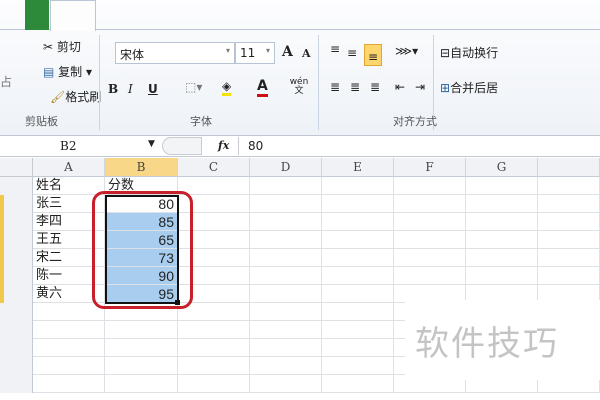 The height and width of the screenshot is (400, 600). What do you see at coordinates (75, 96) in the screenshot?
I see `format-painter-button: 🖌格式刷` at bounding box center [75, 96].